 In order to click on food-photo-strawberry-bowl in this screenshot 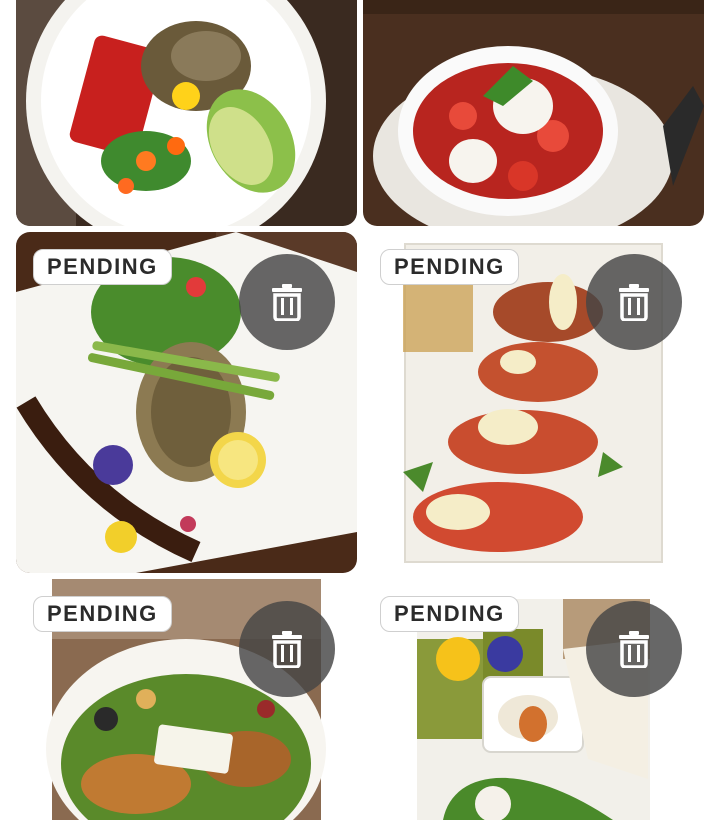, I will do `click(533, 113)`.